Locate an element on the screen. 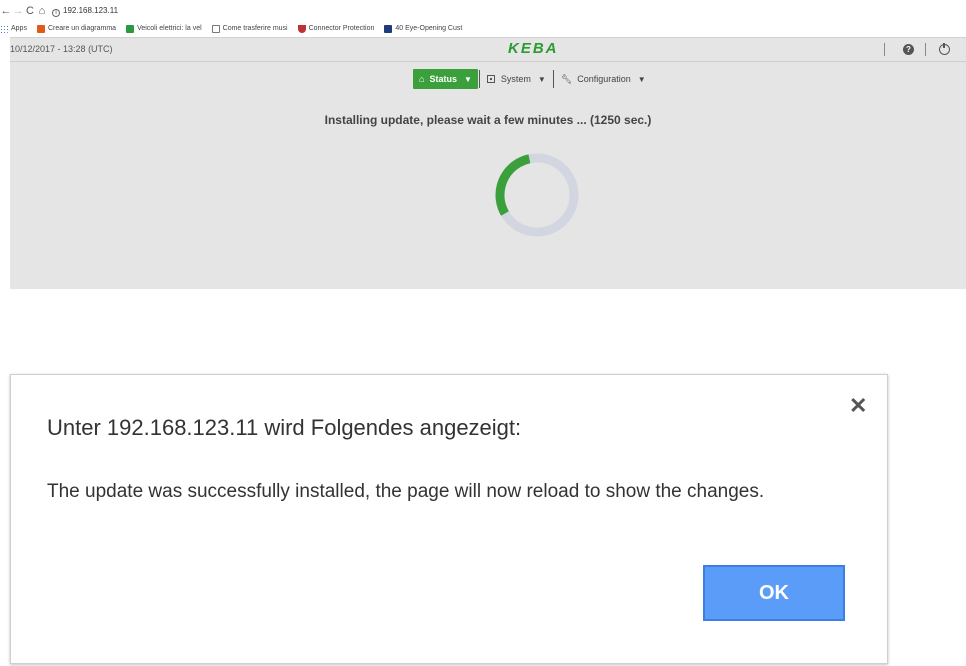  spinner-arc is located at coordinates (537, 195).